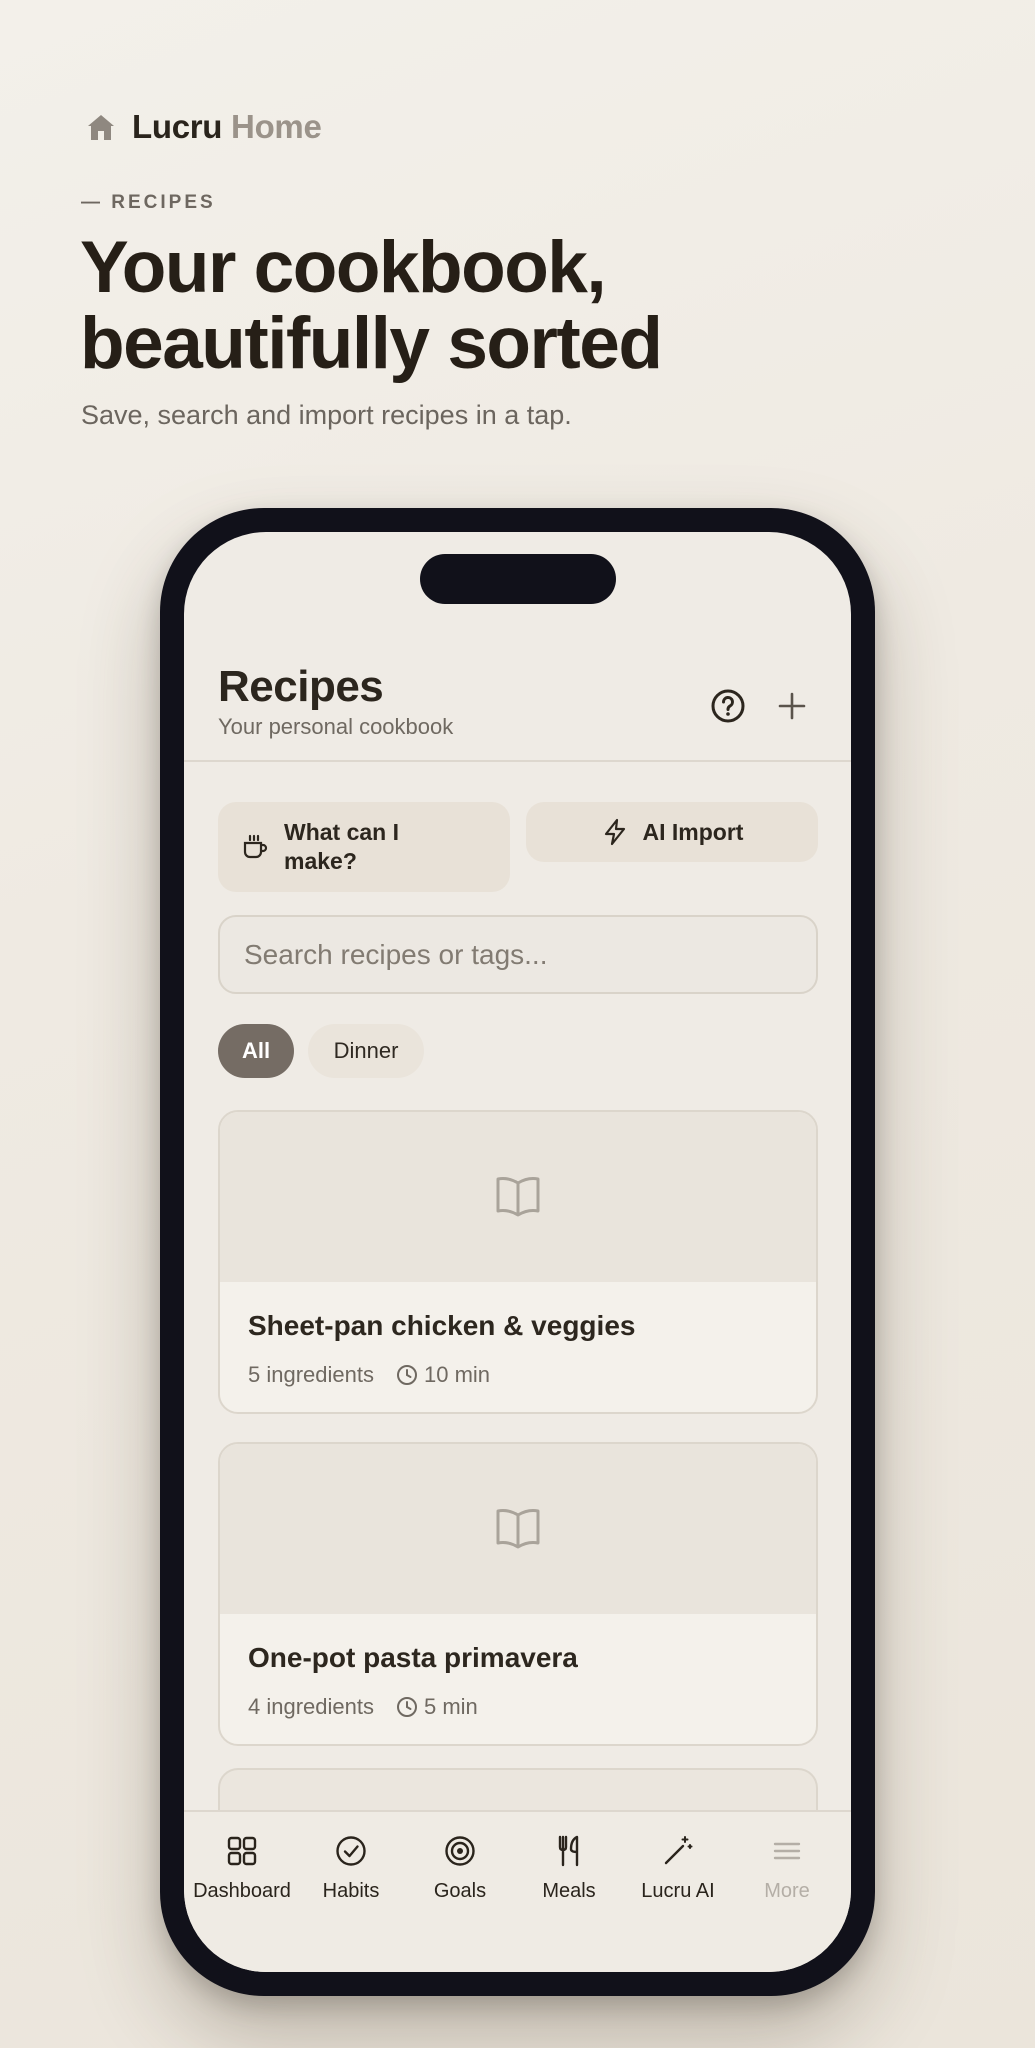  What do you see at coordinates (351, 1868) in the screenshot?
I see `tab-habits: Habits` at bounding box center [351, 1868].